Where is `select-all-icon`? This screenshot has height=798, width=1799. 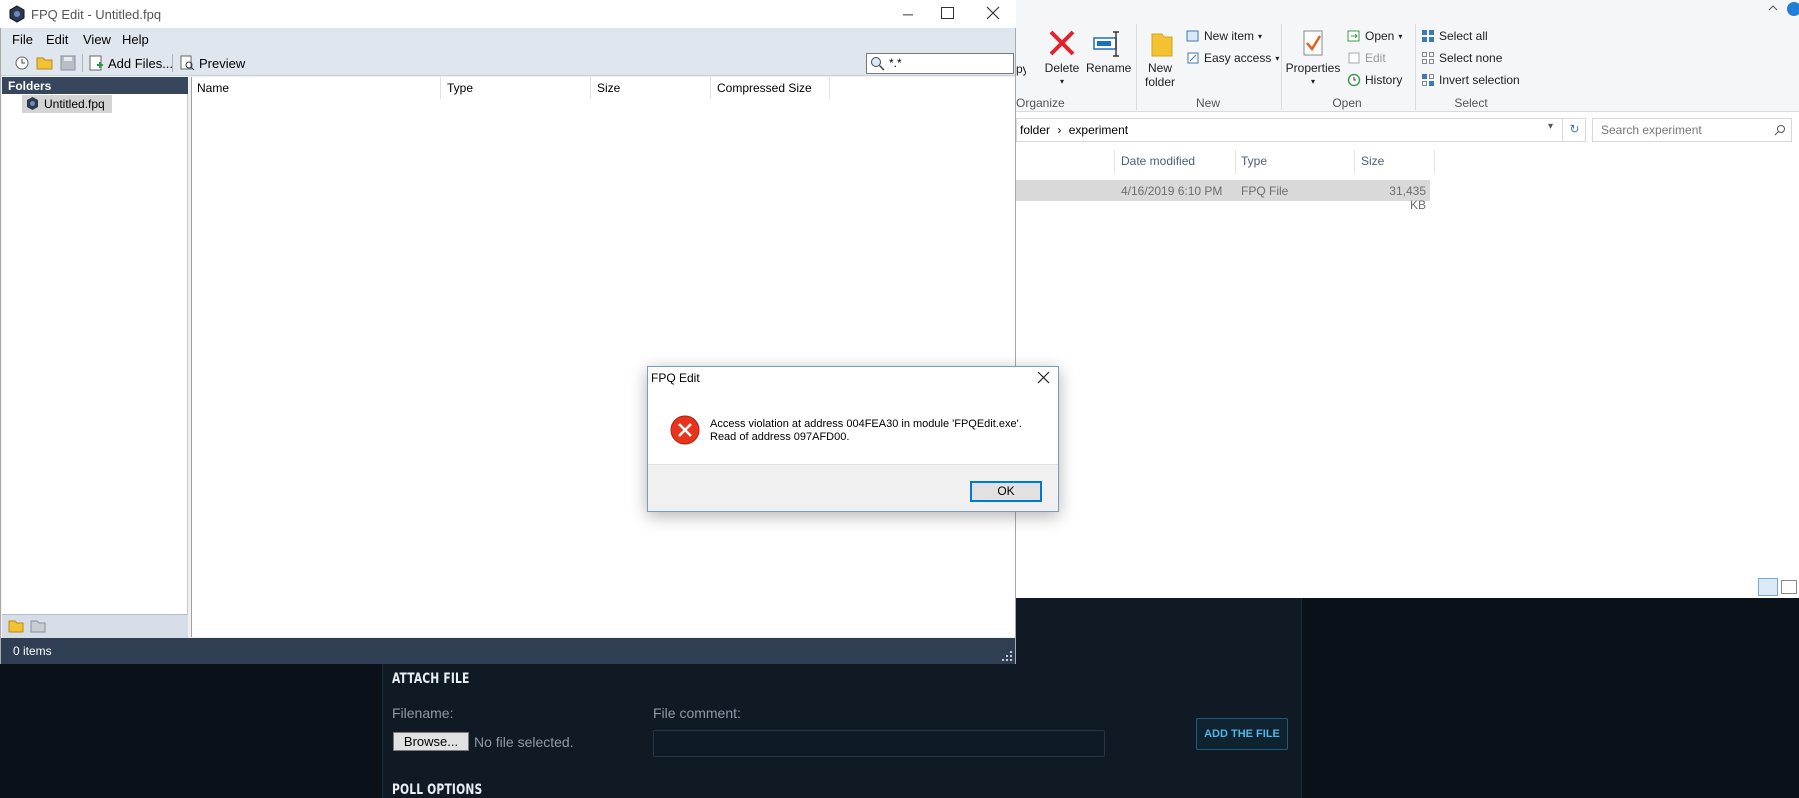 select-all-icon is located at coordinates (1428, 36).